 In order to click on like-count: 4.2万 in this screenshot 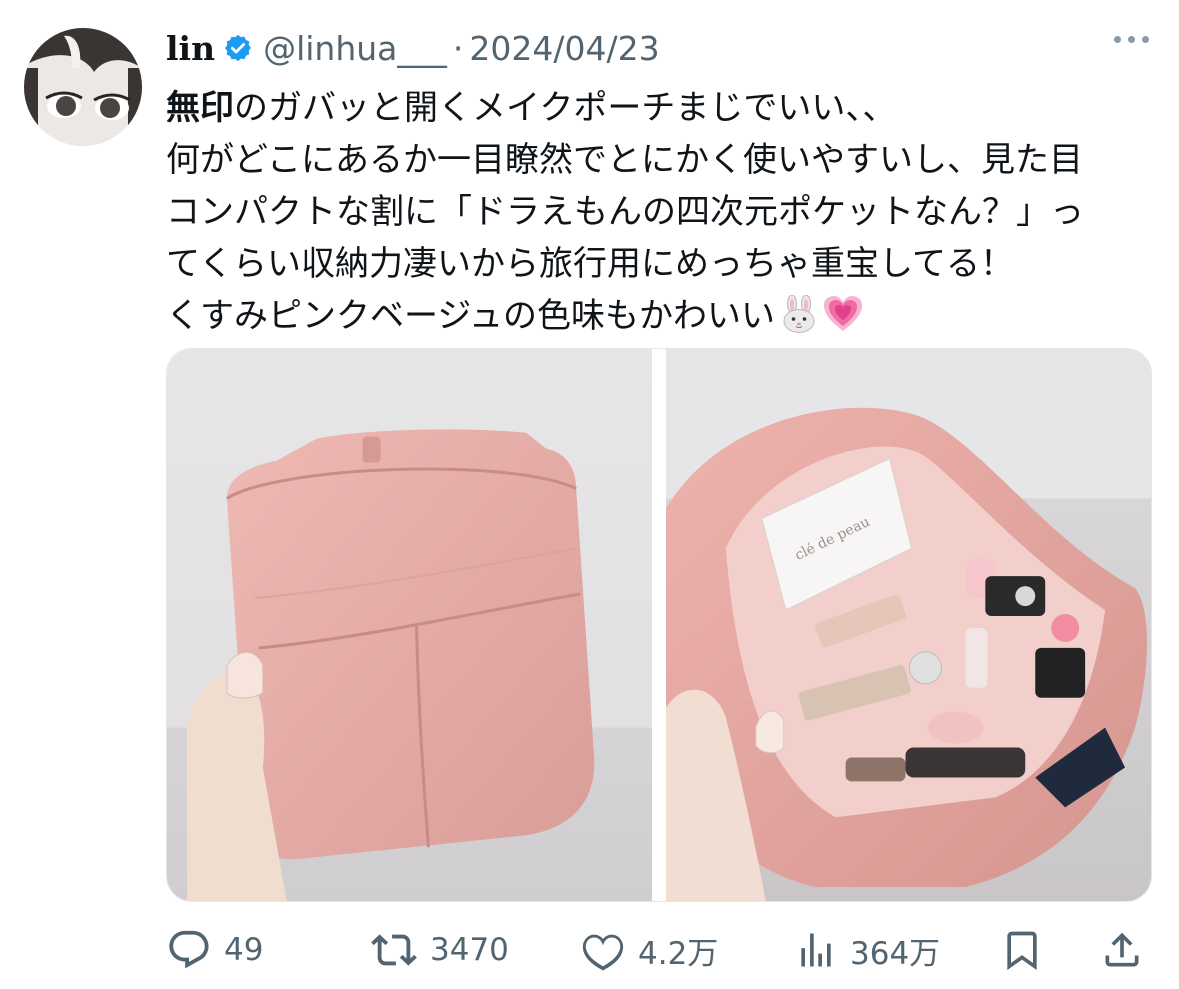, I will do `click(678, 953)`.